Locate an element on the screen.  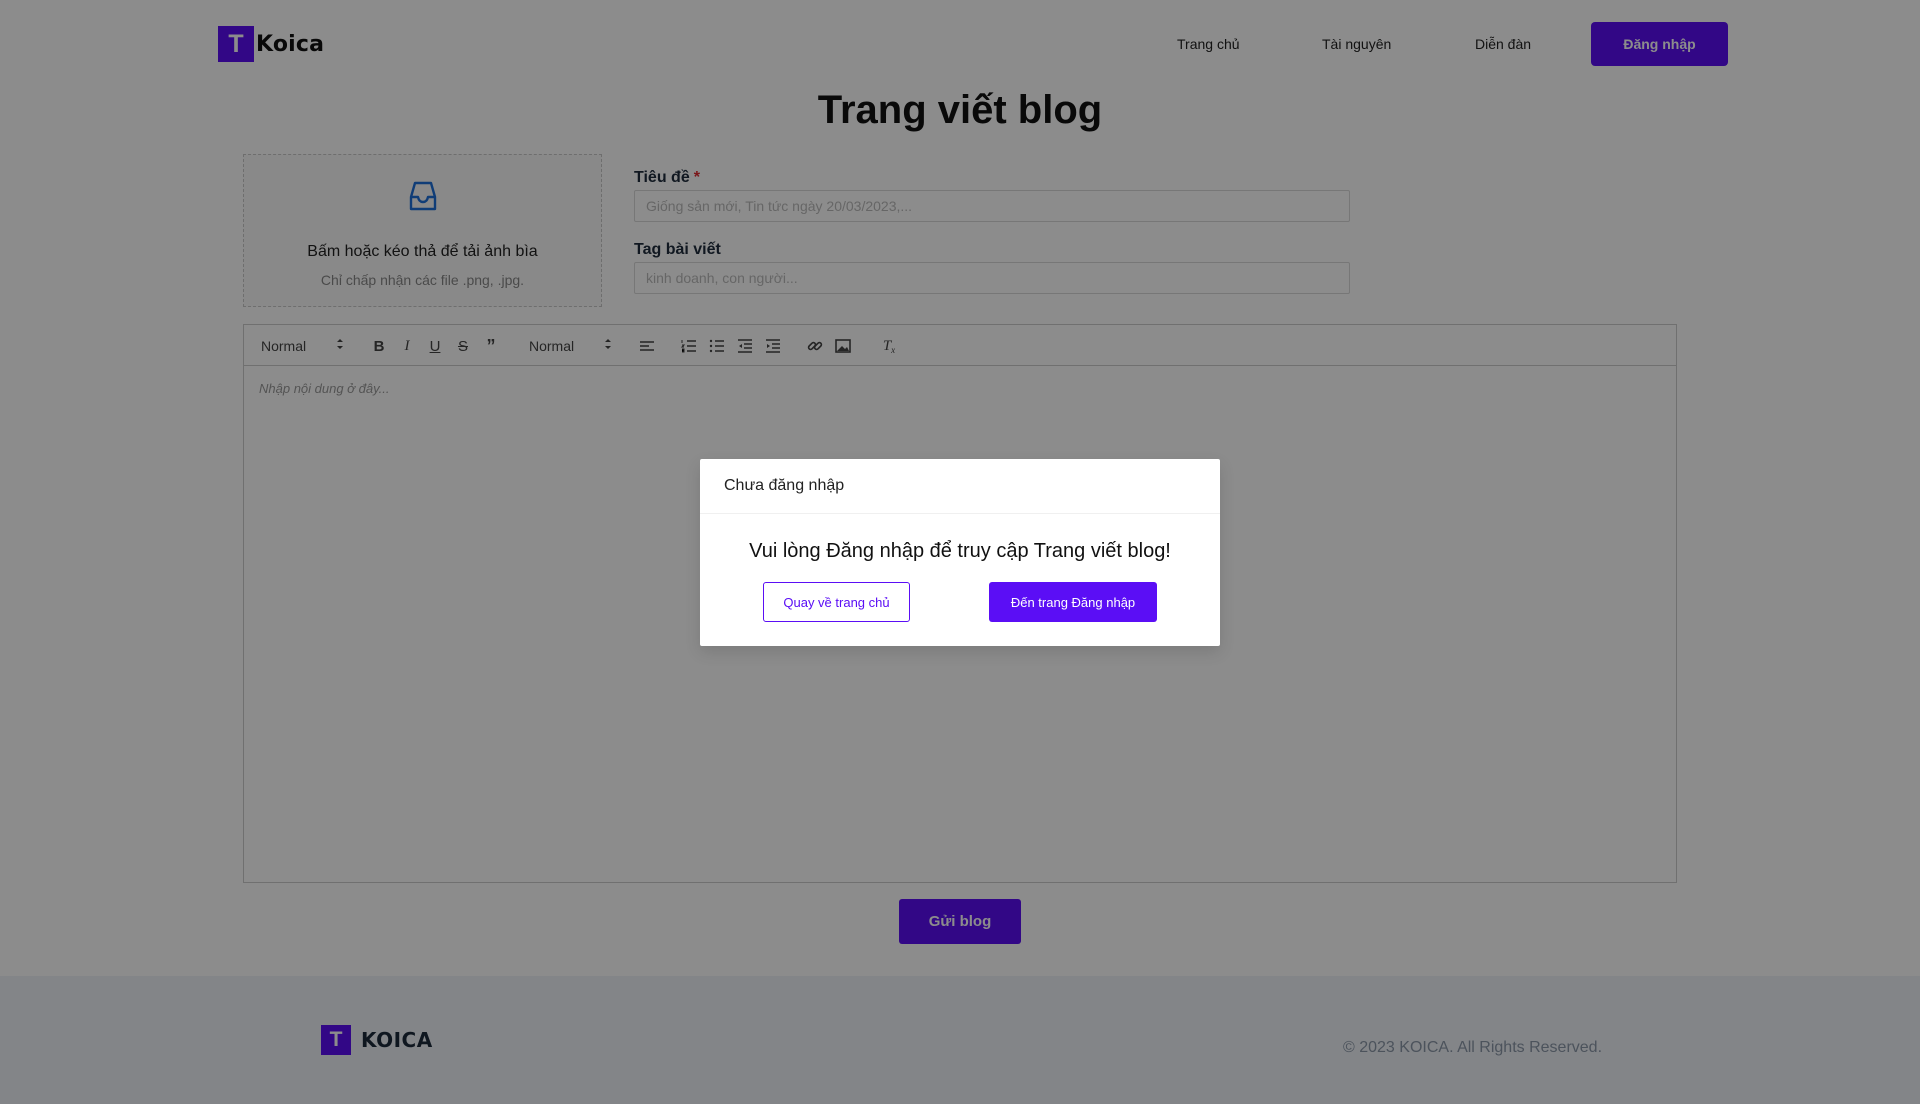
modal-title: Chưa đăng nhập is located at coordinates (784, 485).